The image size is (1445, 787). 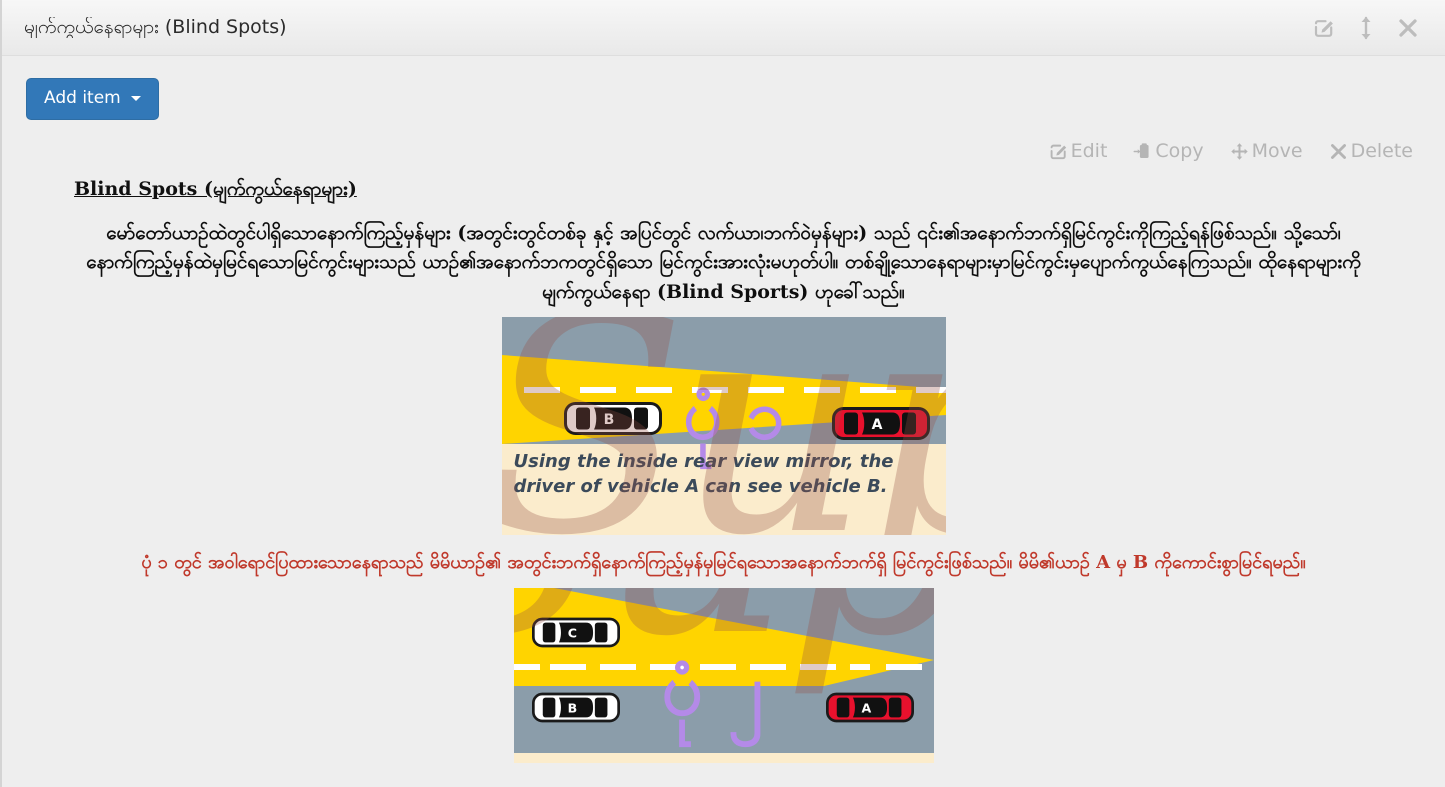 I want to click on delete-action: Delete, so click(x=1371, y=151).